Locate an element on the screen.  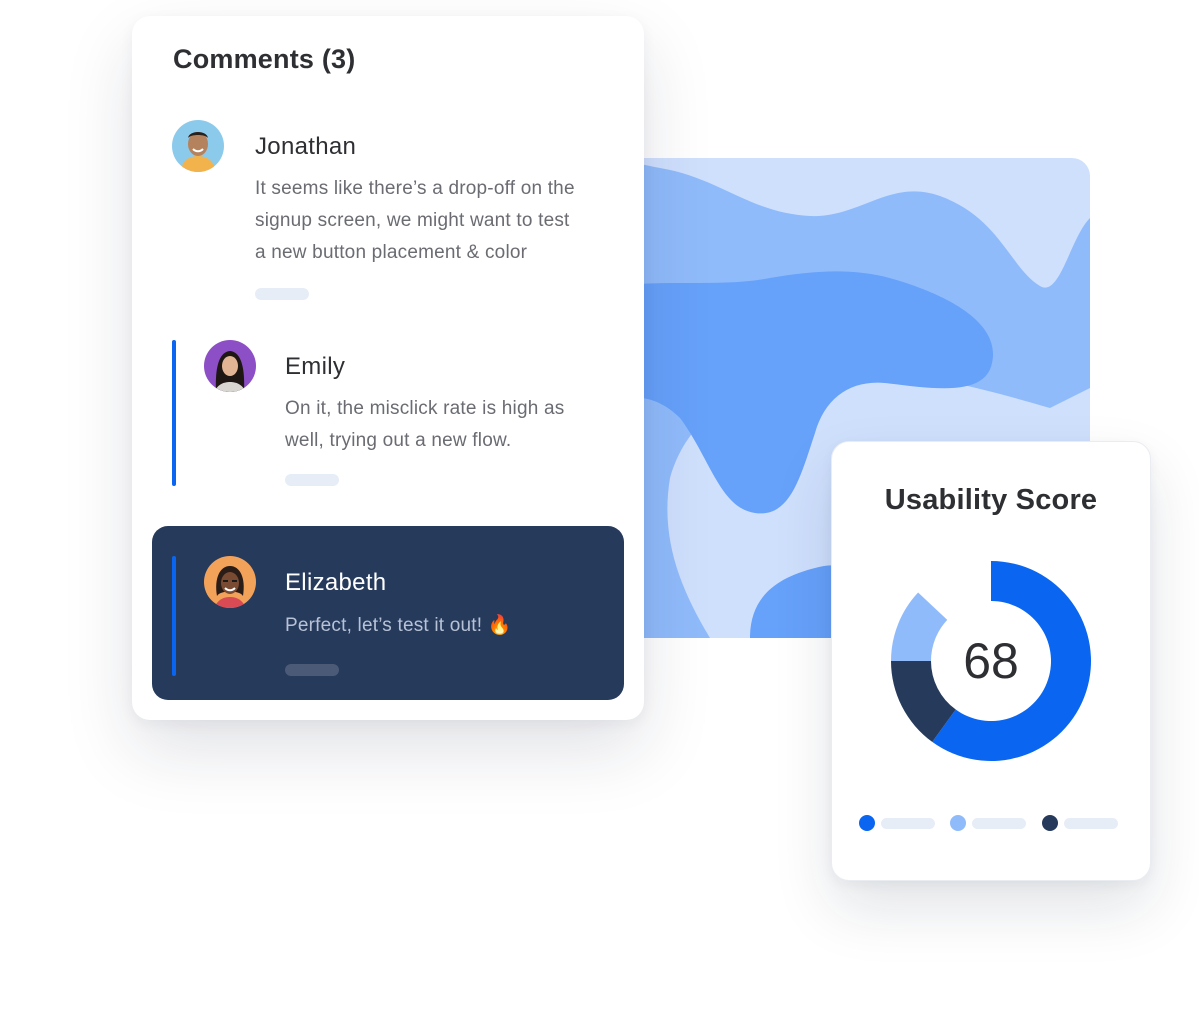
comment-text-line: well, trying out a new flow. is located at coordinates (398, 440).